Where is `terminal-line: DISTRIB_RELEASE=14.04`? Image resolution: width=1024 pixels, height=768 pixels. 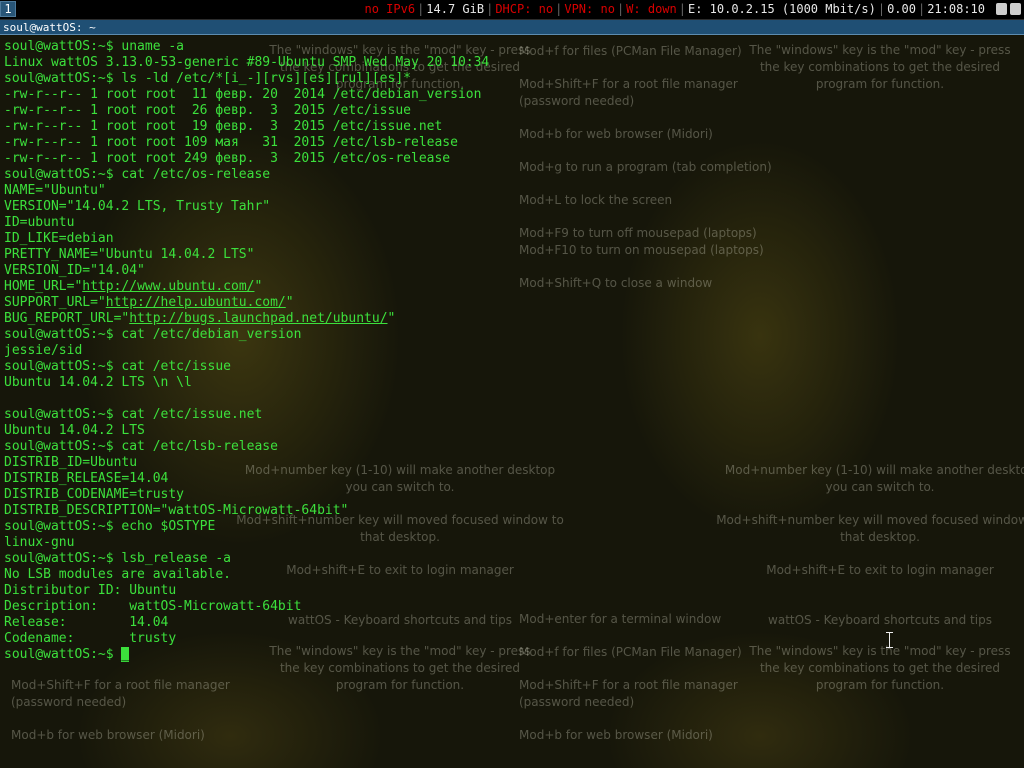 terminal-line: DISTRIB_RELEASE=14.04 is located at coordinates (86, 478).